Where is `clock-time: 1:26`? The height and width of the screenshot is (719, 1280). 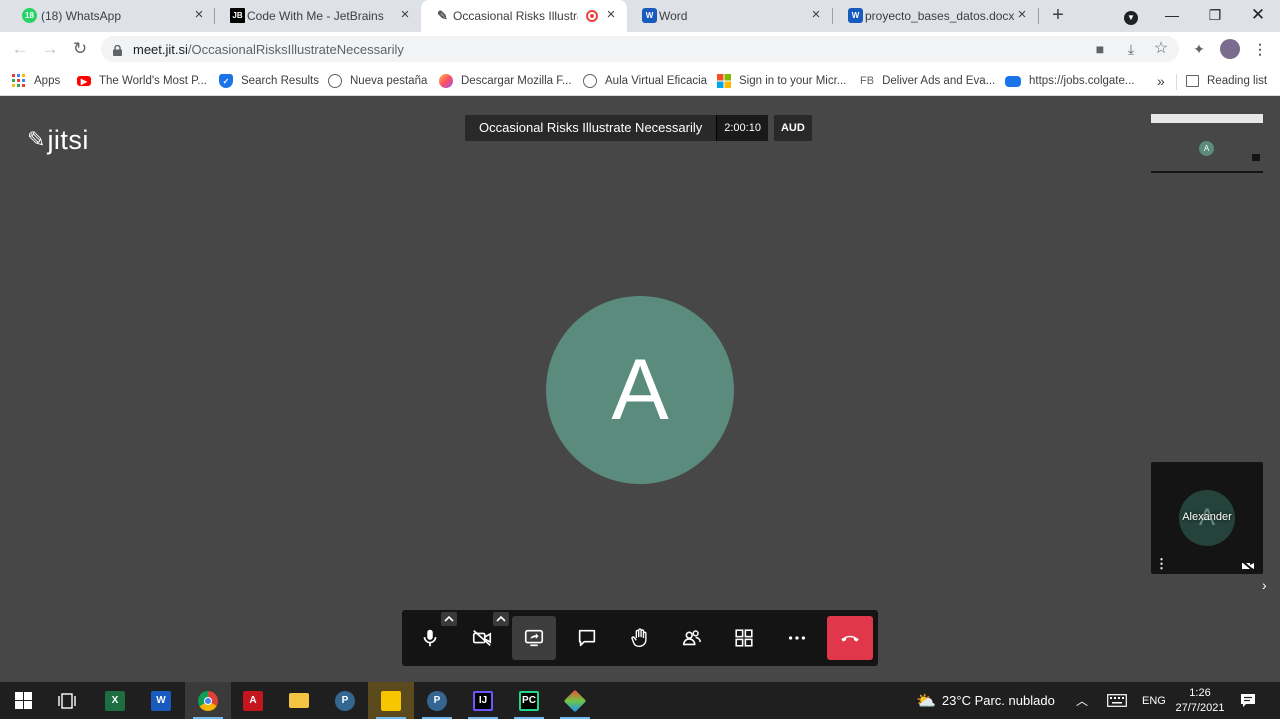
clock-time: 1:26 is located at coordinates (1200, 692).